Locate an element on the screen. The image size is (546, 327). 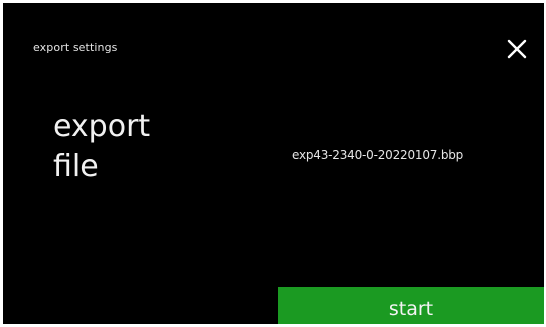
close-icon is located at coordinates (517, 49).